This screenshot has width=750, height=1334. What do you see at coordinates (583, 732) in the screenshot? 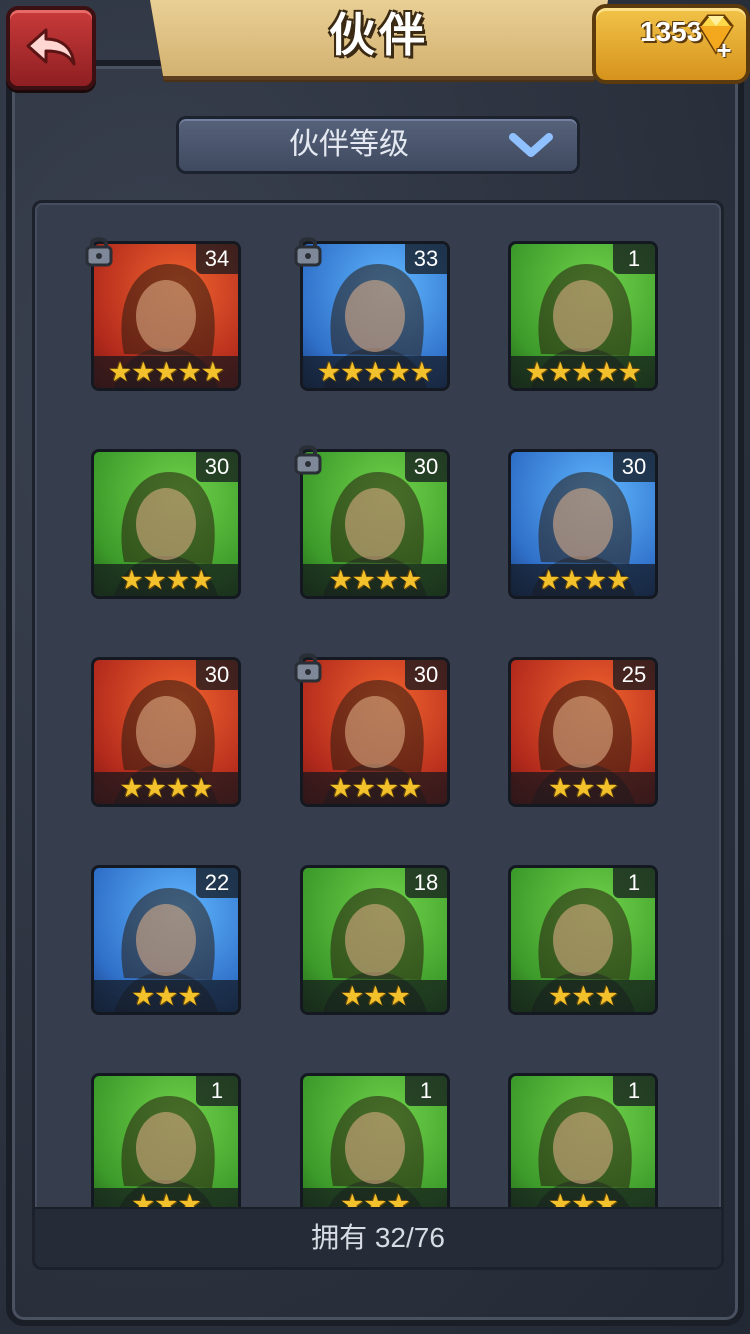
I see `hero-card: 25 ★★★` at bounding box center [583, 732].